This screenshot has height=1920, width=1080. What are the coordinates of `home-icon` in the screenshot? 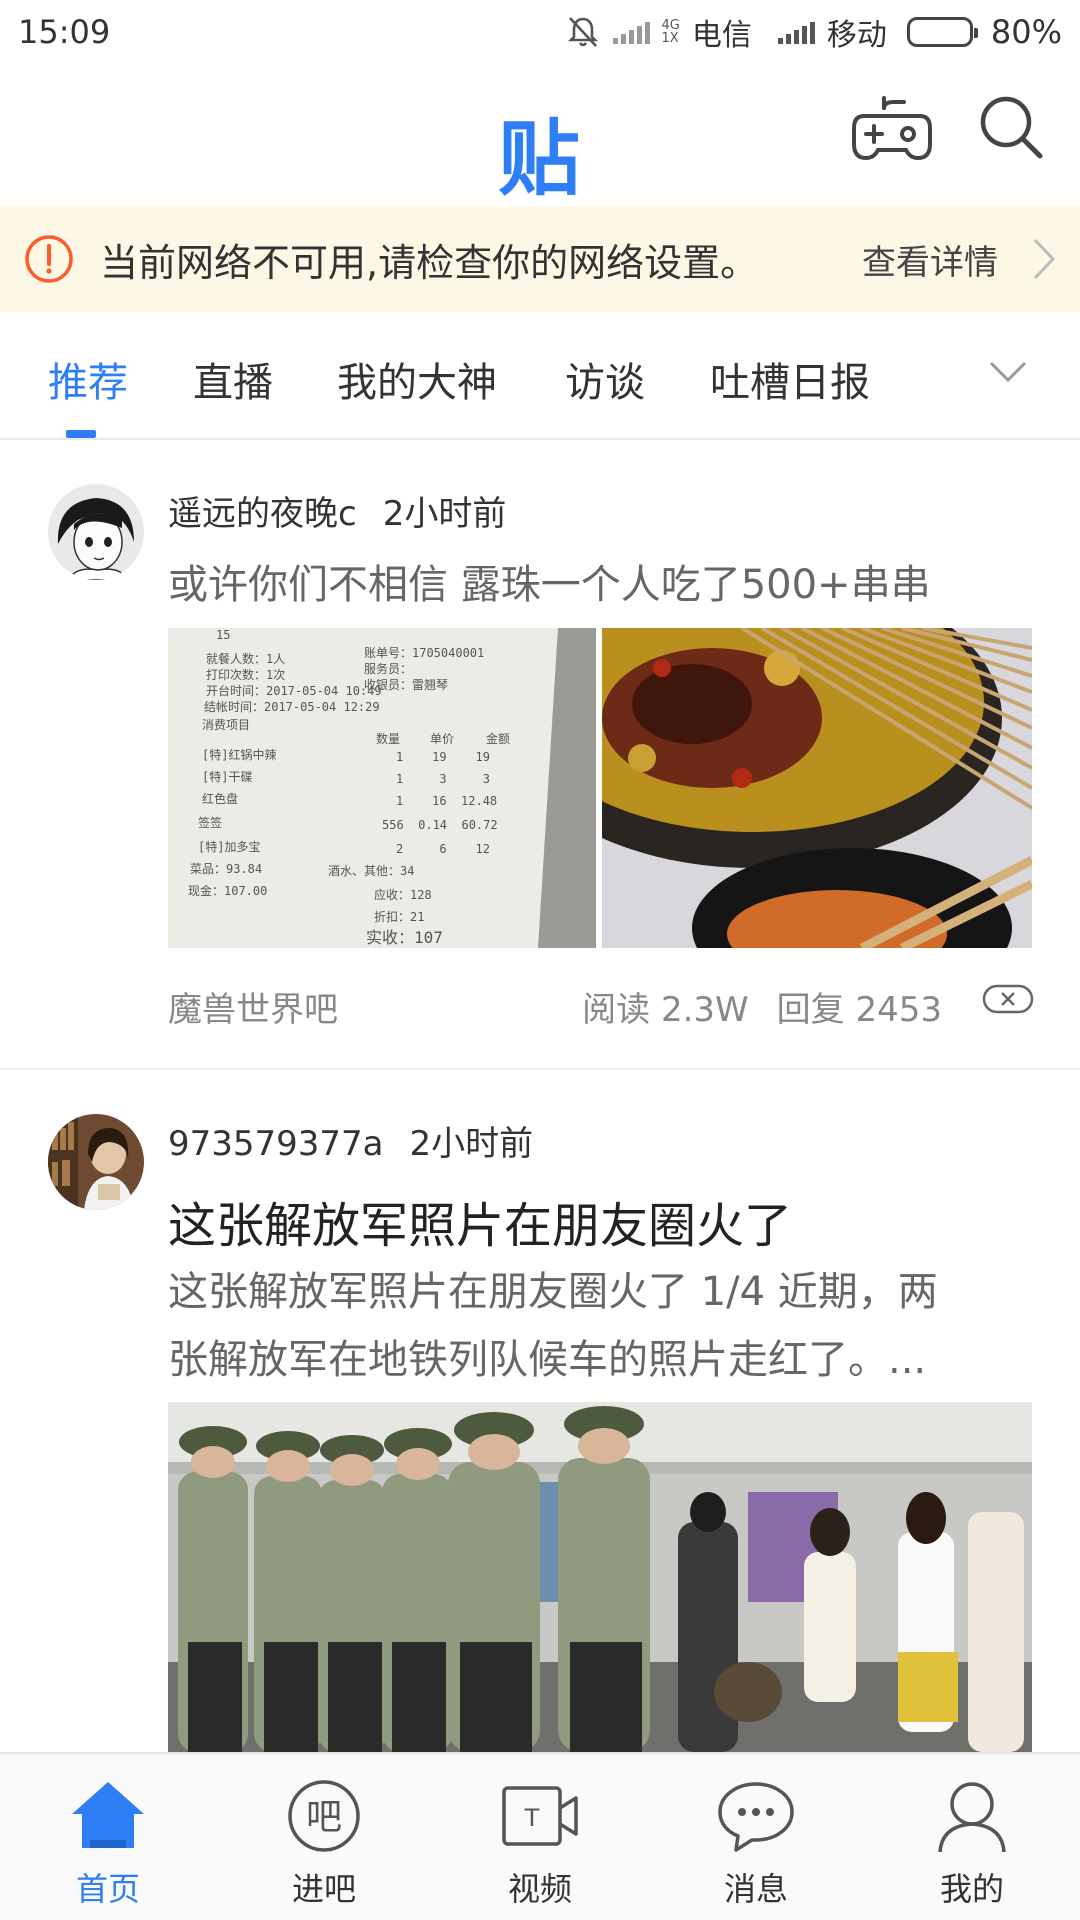 It's located at (108, 1815).